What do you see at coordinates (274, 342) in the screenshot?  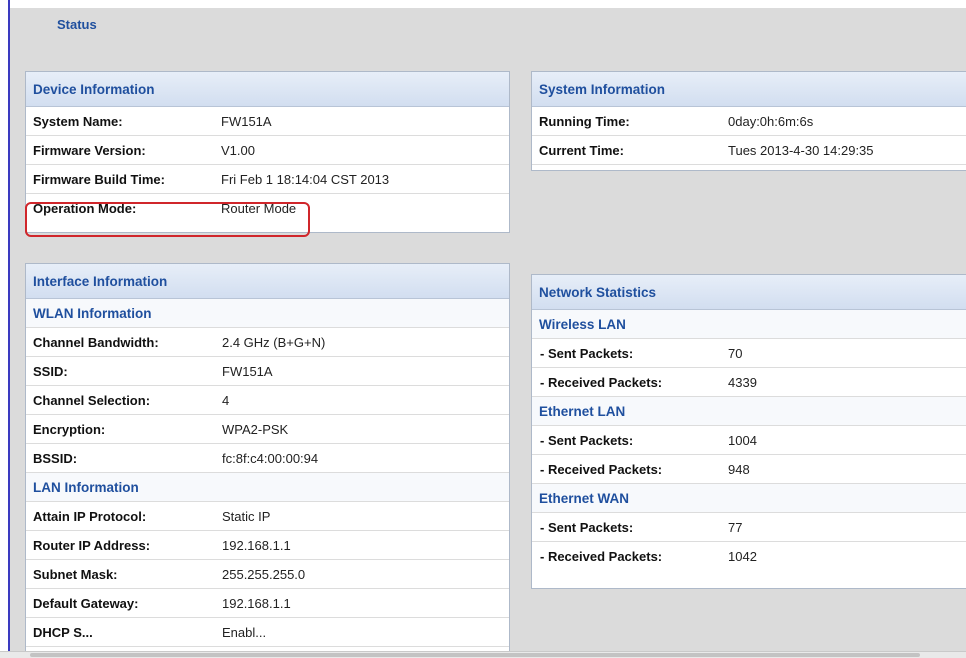 I see `row-value: 2.4 GHz (B+G+N)` at bounding box center [274, 342].